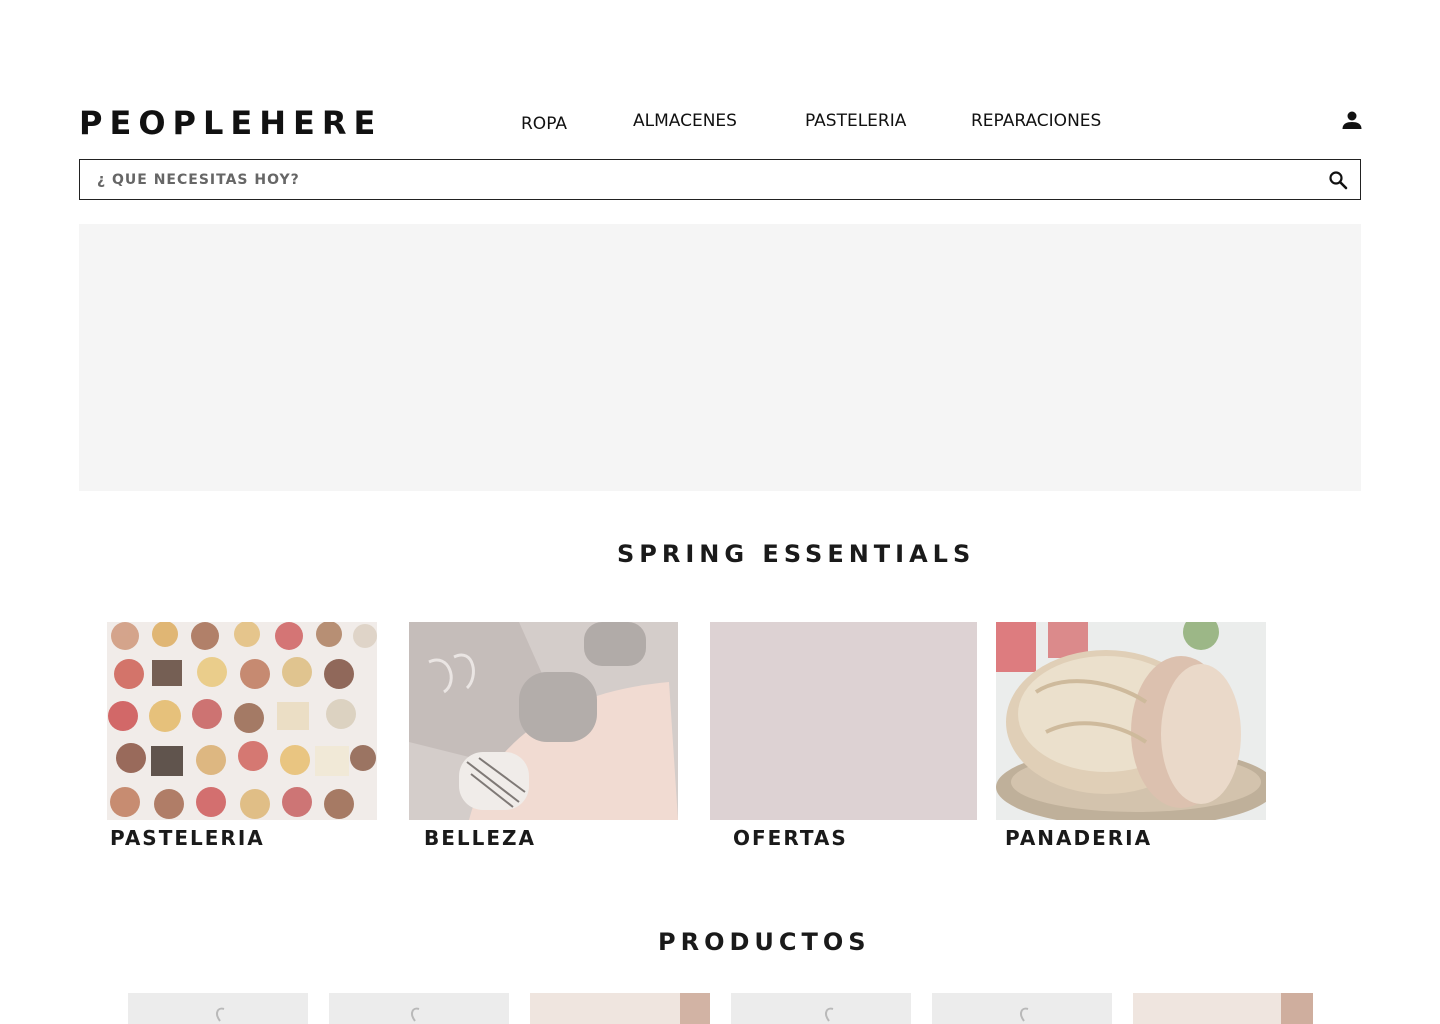  Describe the element at coordinates (855, 121) in the screenshot. I see `nav-item-pasteleria: PASTELERIA` at that location.